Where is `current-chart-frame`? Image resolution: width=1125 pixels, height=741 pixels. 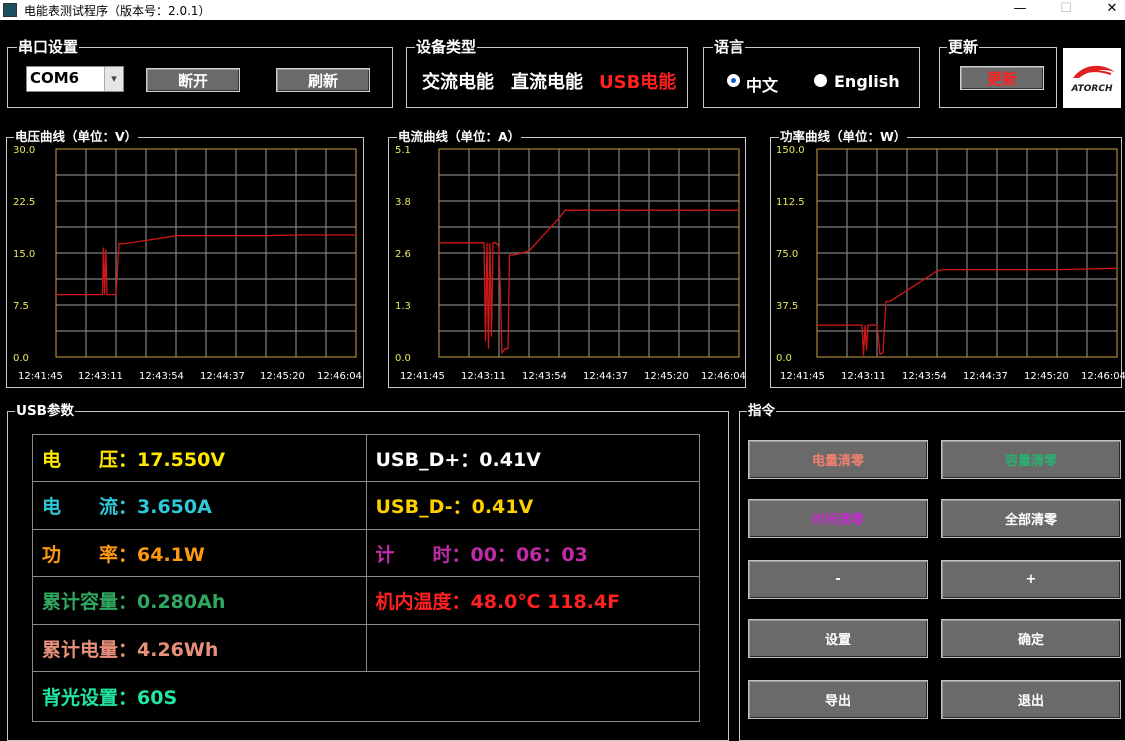
current-chart-frame is located at coordinates (567, 262).